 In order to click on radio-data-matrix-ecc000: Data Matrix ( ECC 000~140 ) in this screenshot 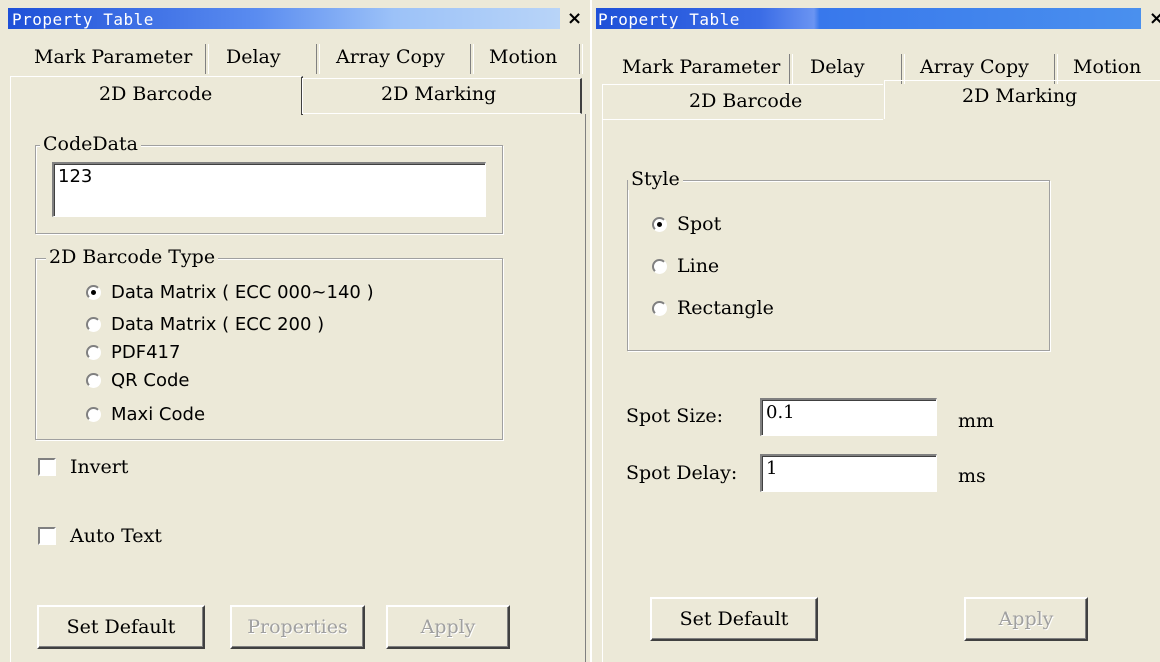, I will do `click(230, 292)`.